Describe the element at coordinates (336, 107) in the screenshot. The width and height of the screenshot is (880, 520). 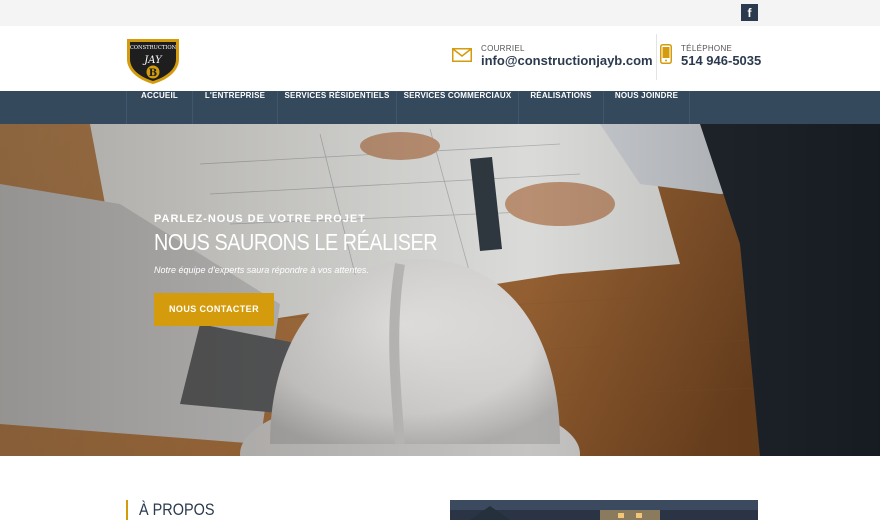
I see `nav-item-services-residentiels: SERVICES RÉSIDENTIELS` at that location.